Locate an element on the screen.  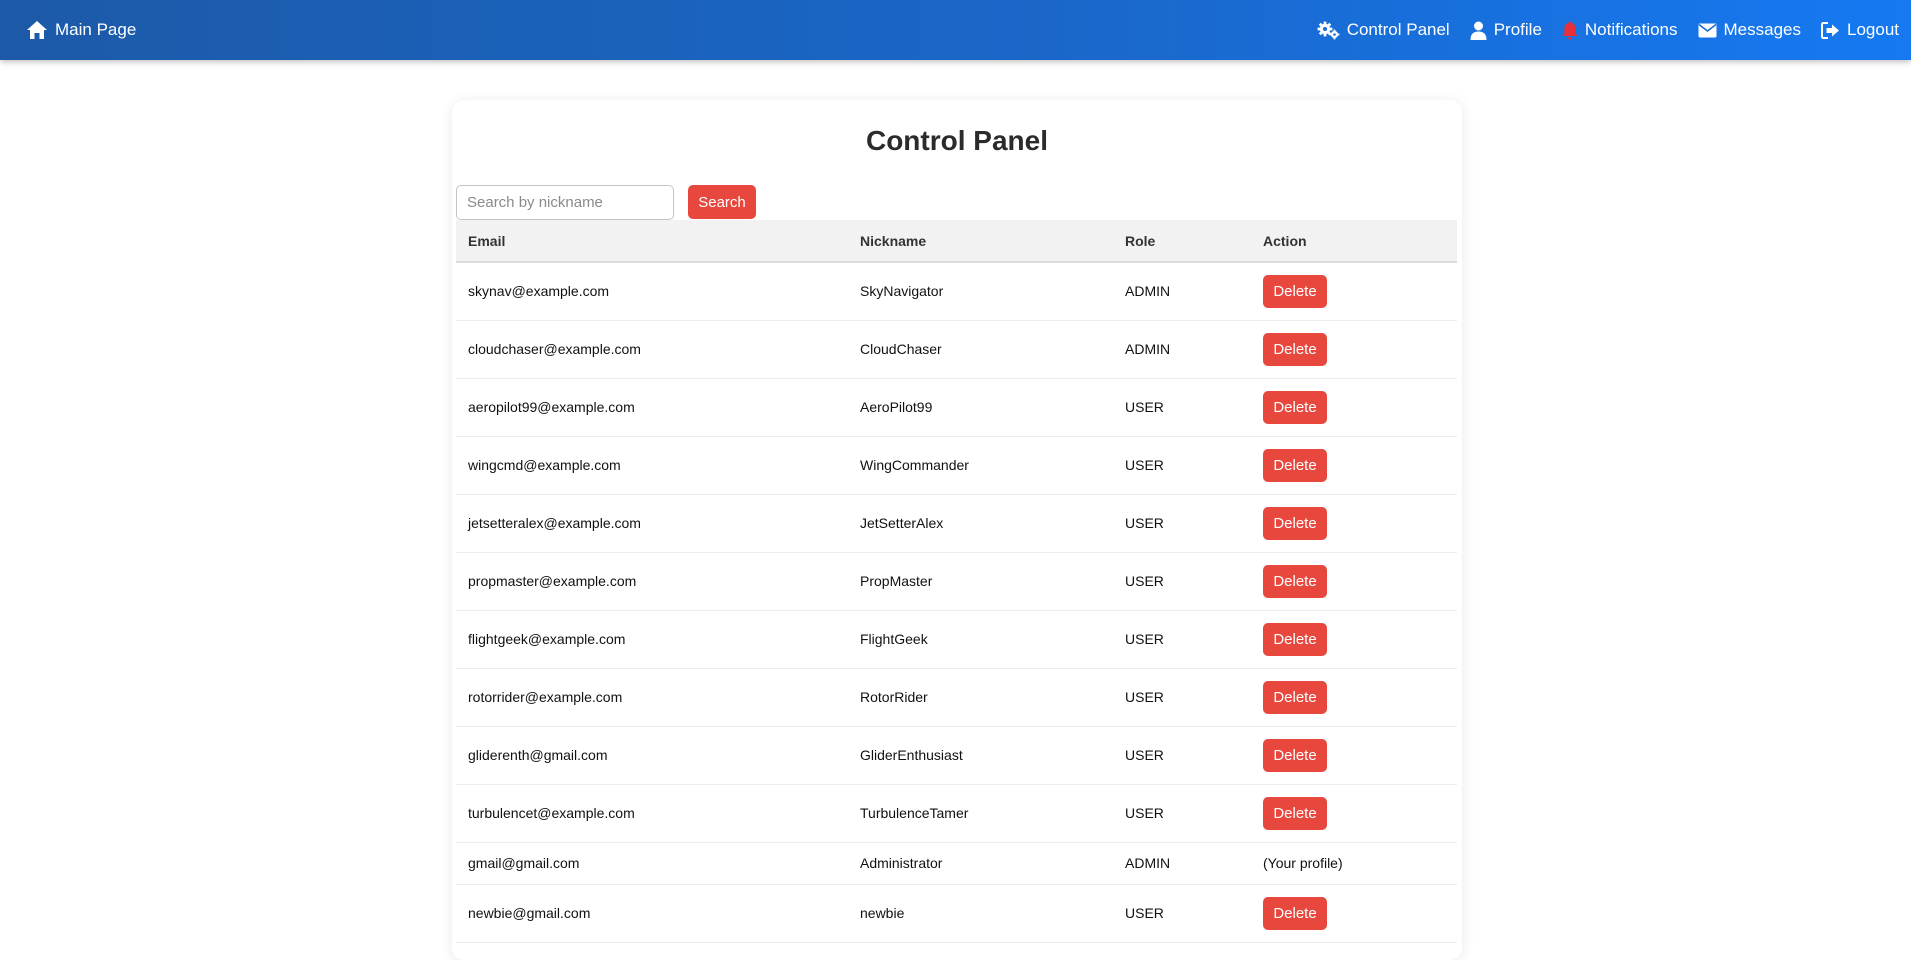
nav-notifications: Notifications is located at coordinates (1620, 30).